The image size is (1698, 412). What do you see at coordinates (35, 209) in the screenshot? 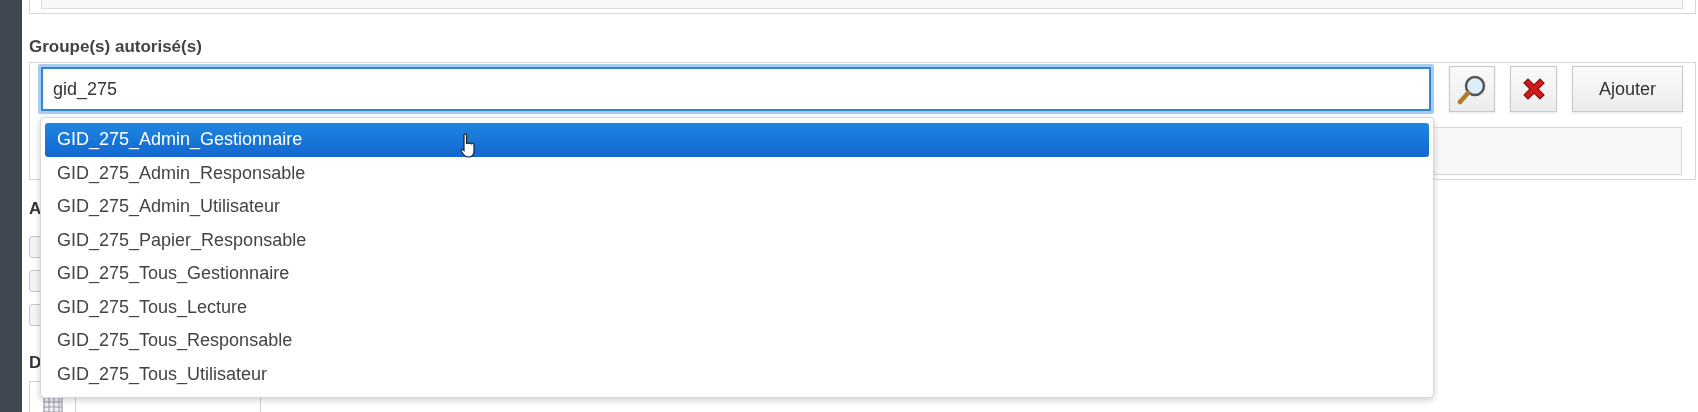
I see `section-label: A` at bounding box center [35, 209].